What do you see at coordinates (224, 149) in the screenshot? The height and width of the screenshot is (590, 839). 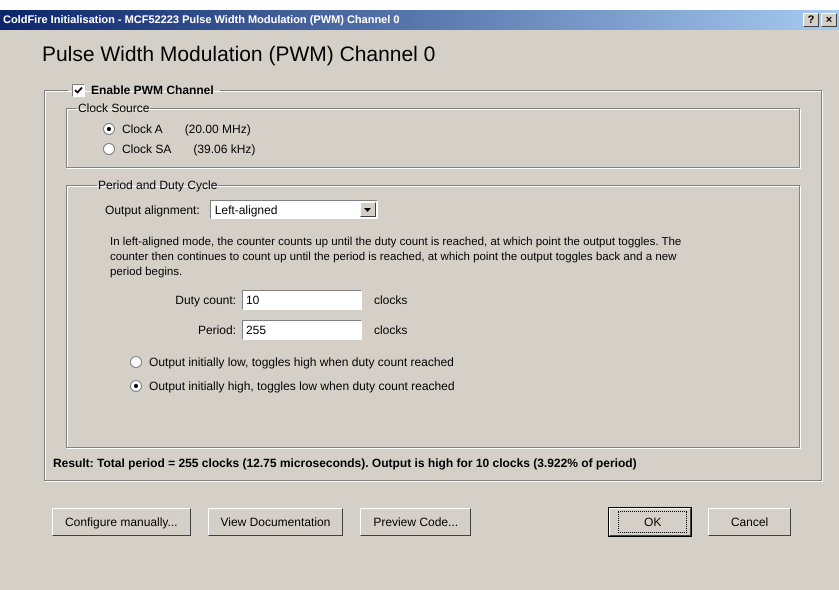 I see `frequency-label: (39.06 kHz)` at bounding box center [224, 149].